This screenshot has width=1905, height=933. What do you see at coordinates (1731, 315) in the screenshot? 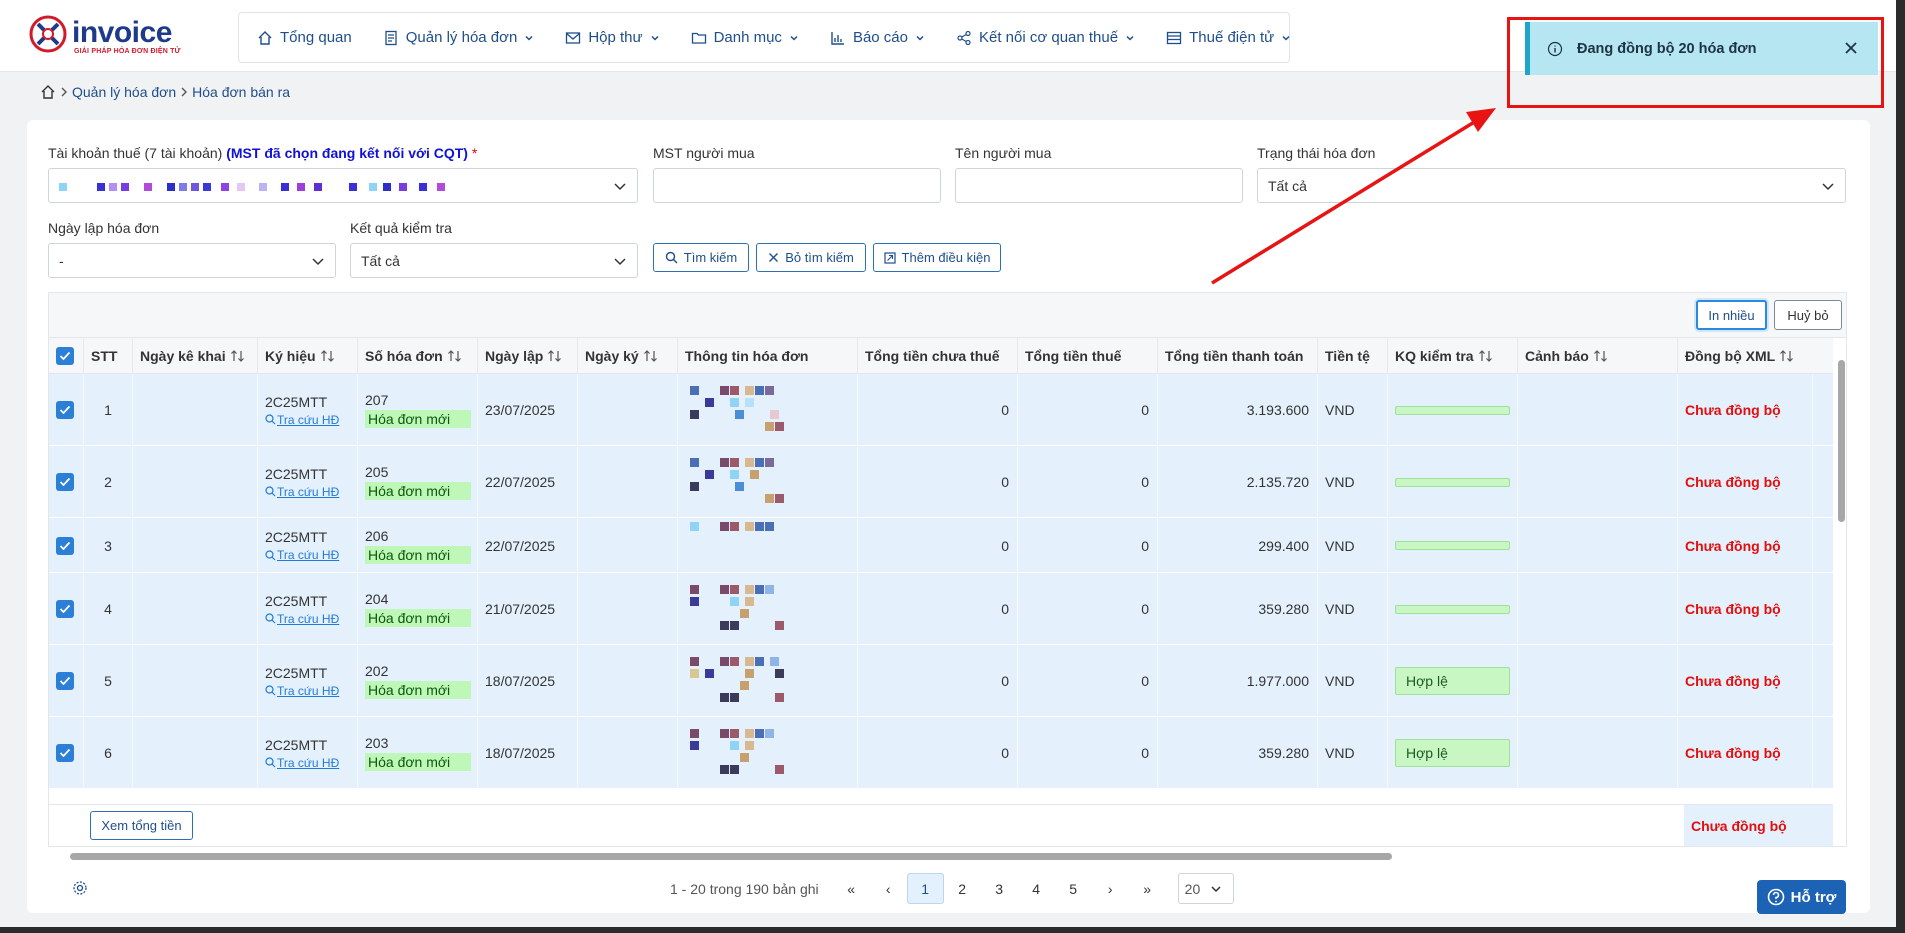
I see `print-many-button: In nhiều` at bounding box center [1731, 315].